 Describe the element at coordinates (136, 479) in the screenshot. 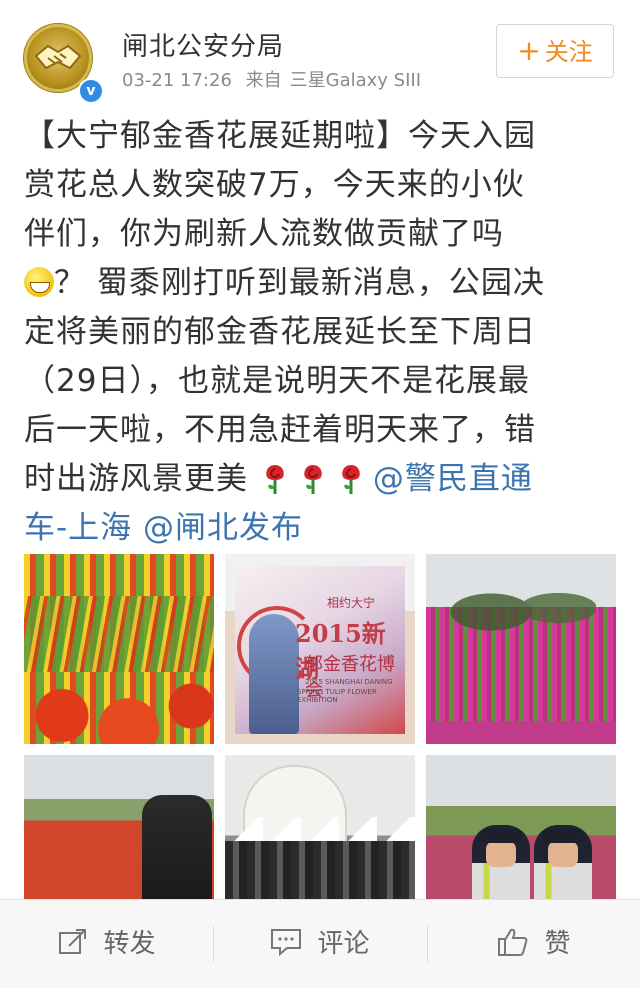

I see `text-line-part: 时出游风景更美` at that location.